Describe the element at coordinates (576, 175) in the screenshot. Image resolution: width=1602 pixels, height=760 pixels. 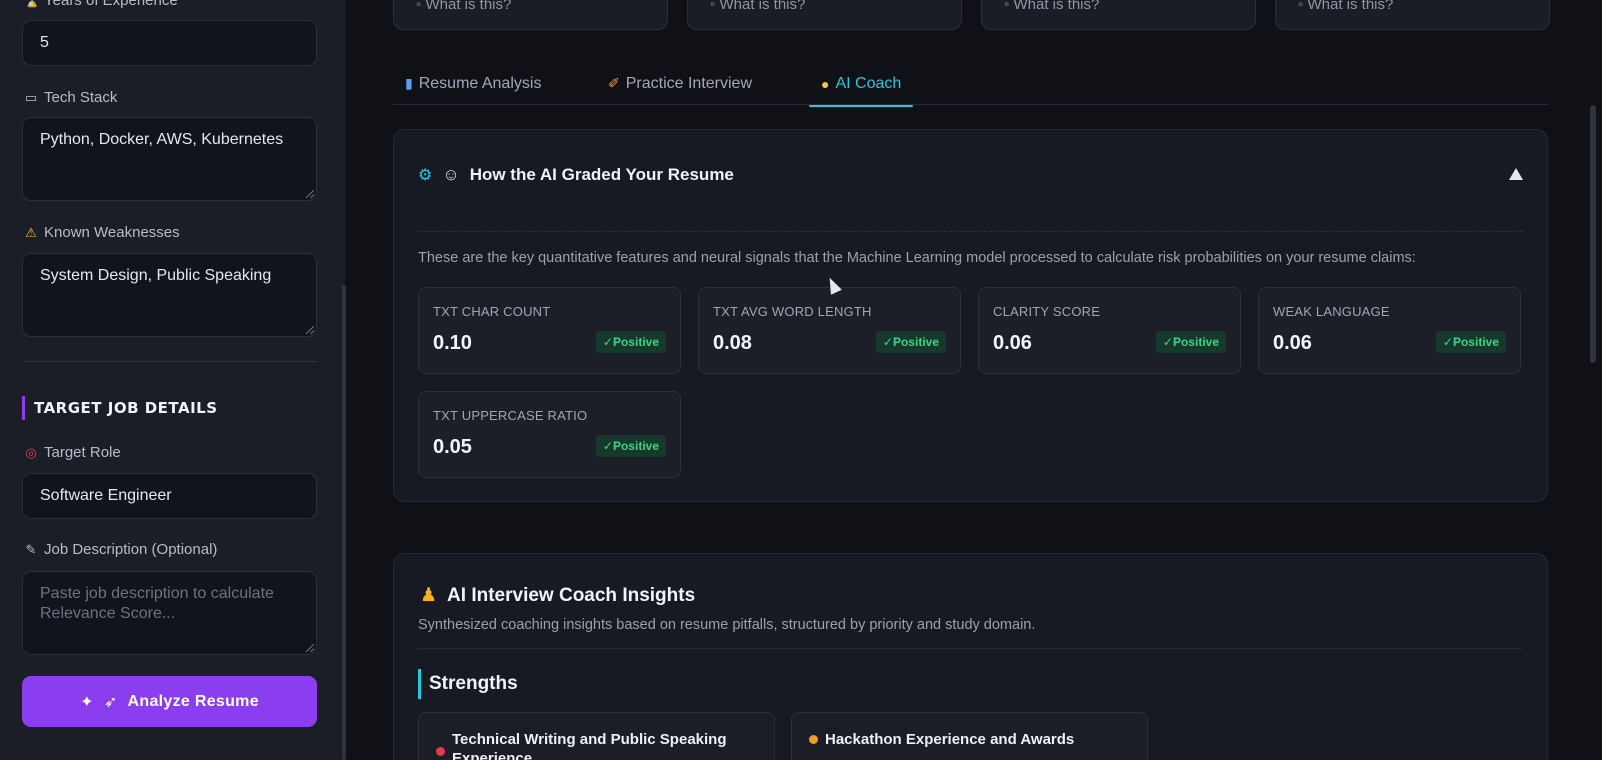
I see `grading-header: ⚙ ☺ How the AI Graded Your Resume` at that location.